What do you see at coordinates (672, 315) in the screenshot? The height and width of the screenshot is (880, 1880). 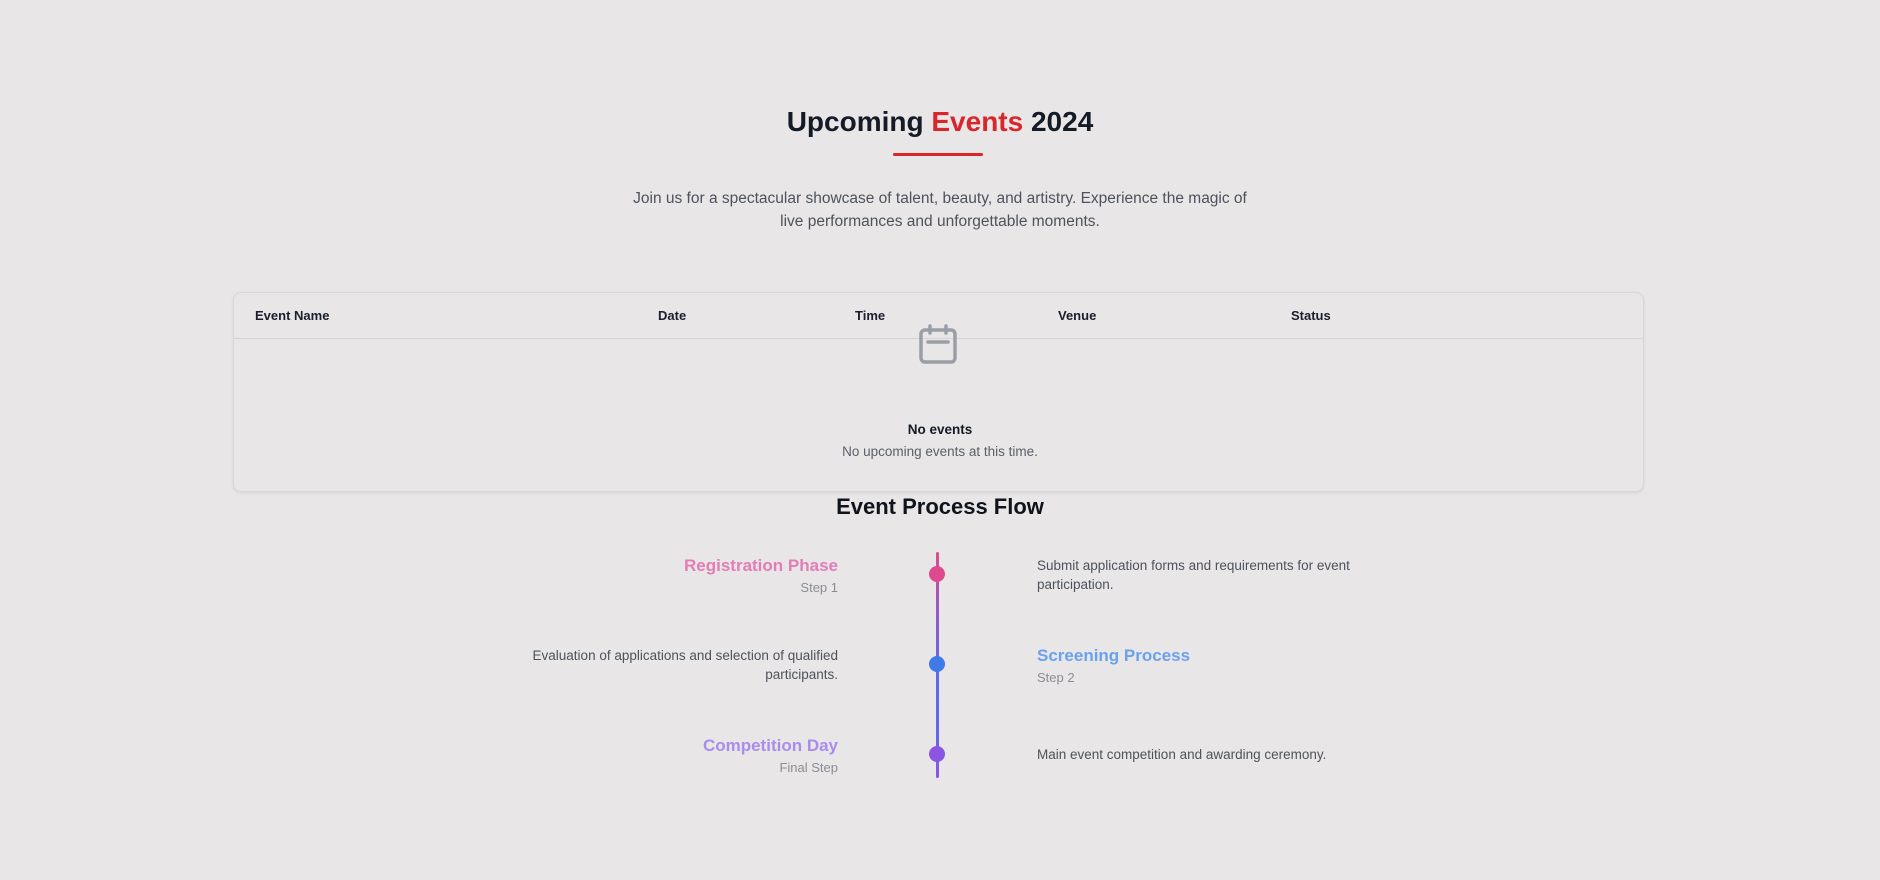 I see `column-header-date: Date` at bounding box center [672, 315].